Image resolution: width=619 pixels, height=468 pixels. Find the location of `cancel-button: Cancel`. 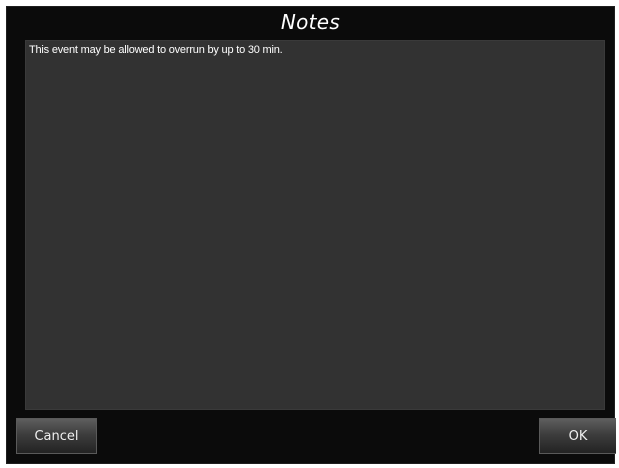

cancel-button: Cancel is located at coordinates (56, 436).